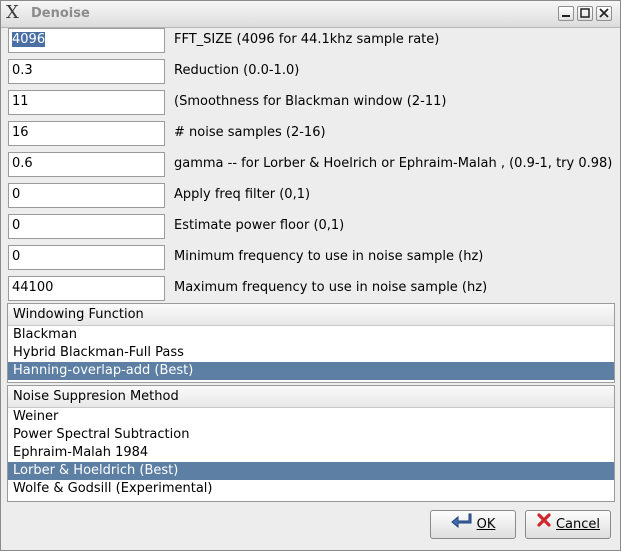  What do you see at coordinates (259, 225) in the screenshot?
I see `power-floor-label: Estimate power floor (0,1)` at bounding box center [259, 225].